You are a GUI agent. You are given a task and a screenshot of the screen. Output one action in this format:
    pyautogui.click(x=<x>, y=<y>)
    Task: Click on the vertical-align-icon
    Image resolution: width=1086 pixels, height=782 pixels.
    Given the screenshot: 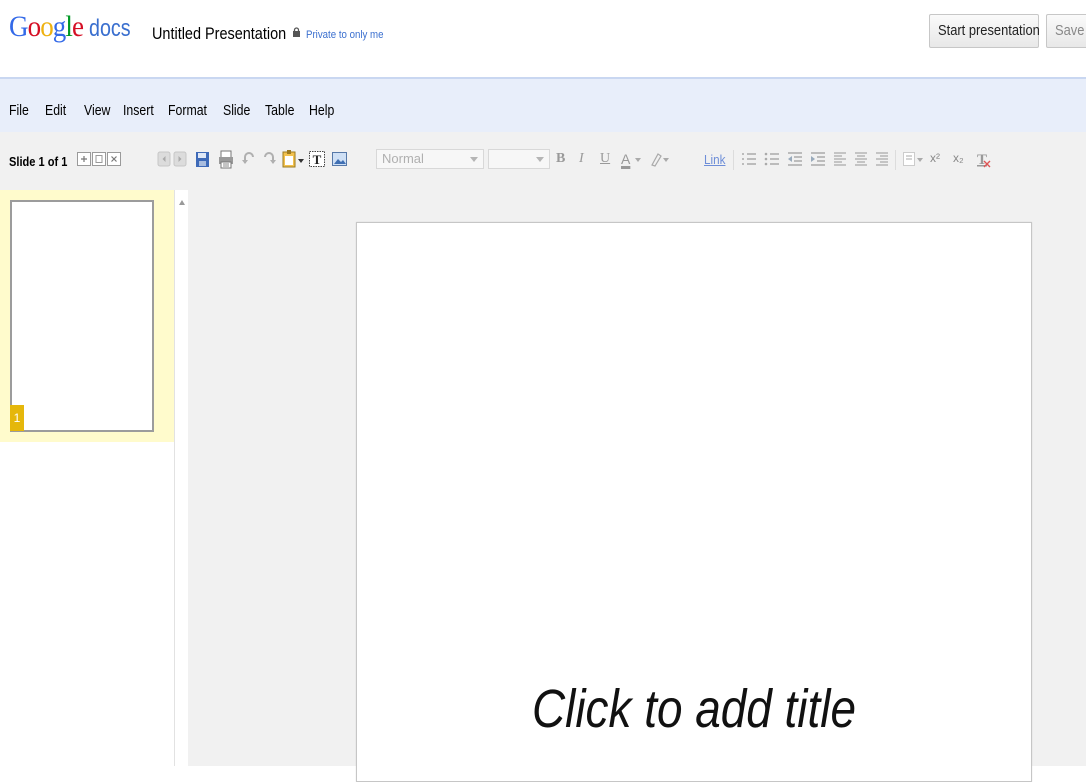 What is the action you would take?
    pyautogui.click(x=914, y=159)
    